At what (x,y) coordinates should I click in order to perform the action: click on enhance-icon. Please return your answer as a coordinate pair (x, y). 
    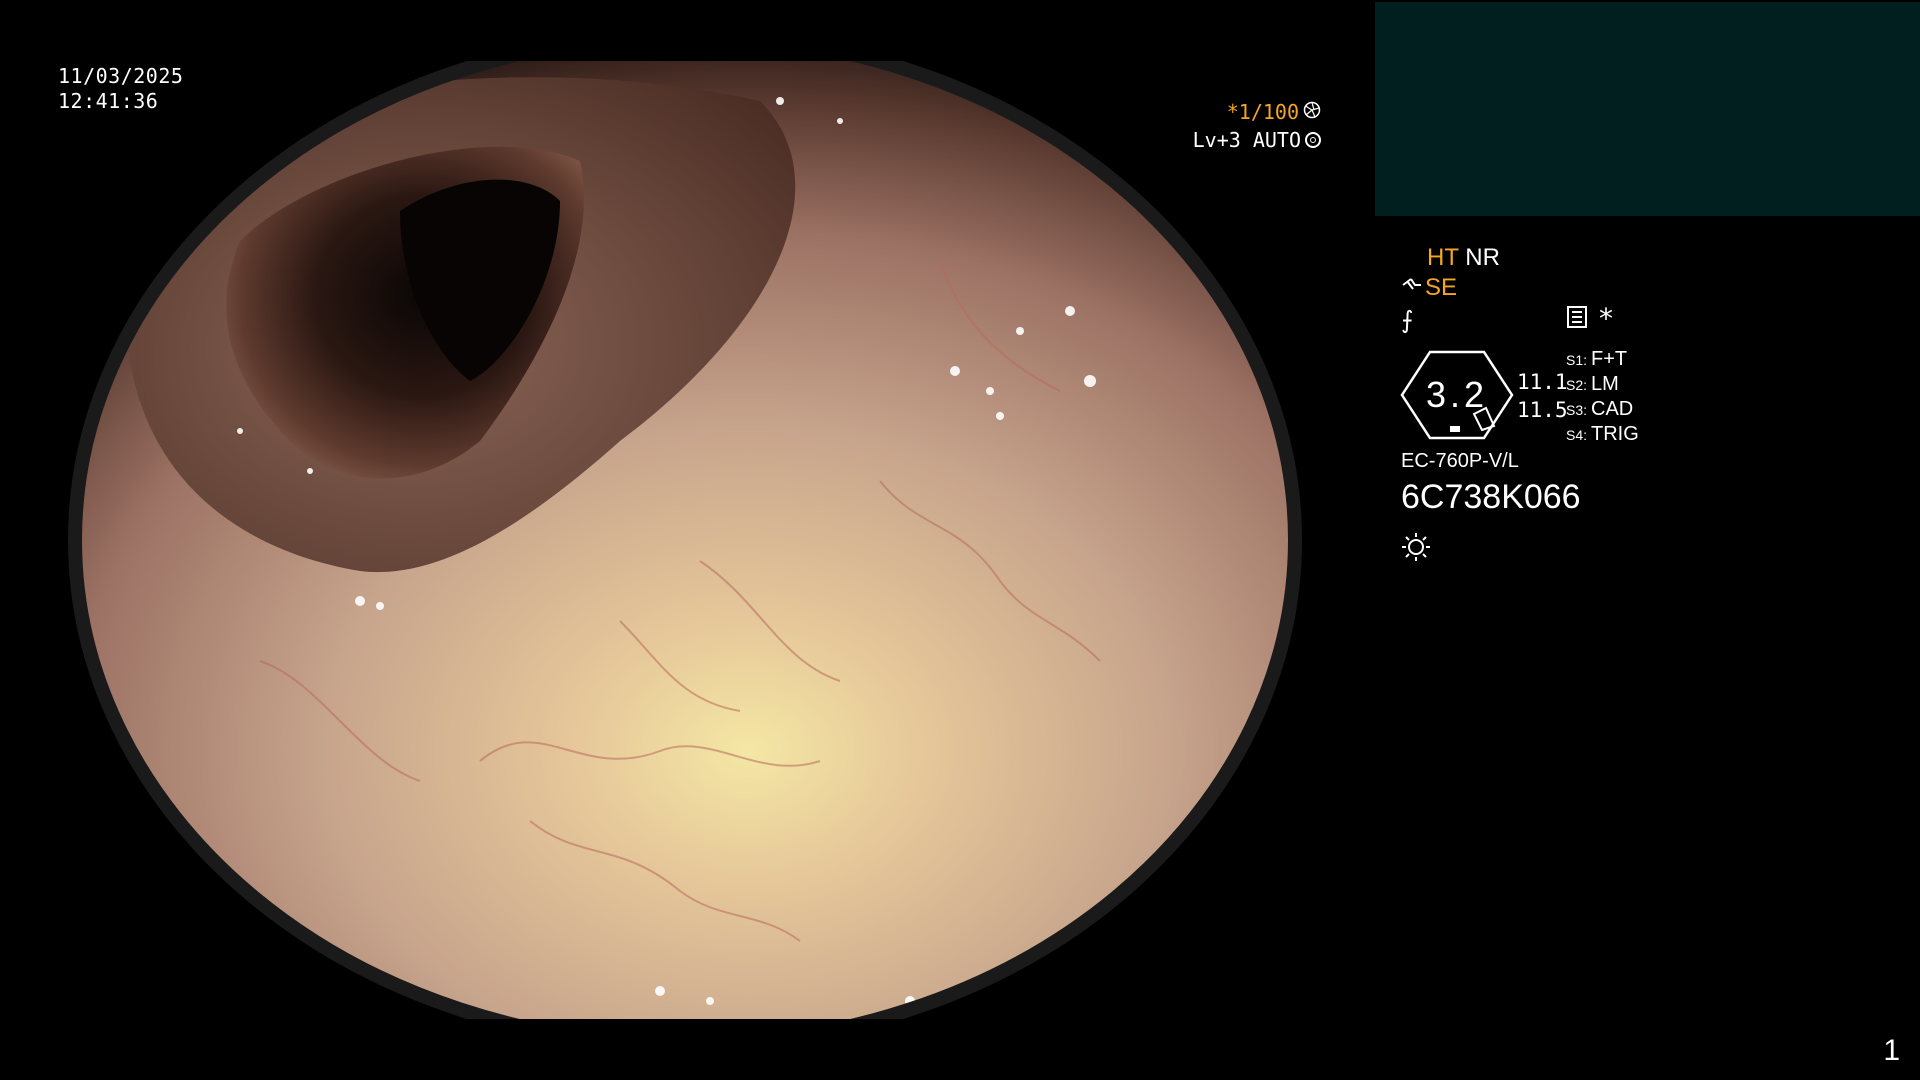
    Looking at the image, I should click on (1412, 288).